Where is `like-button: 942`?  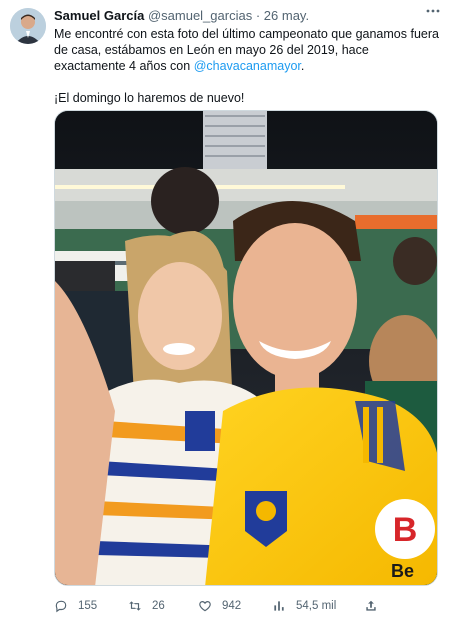 like-button: 942 is located at coordinates (219, 606).